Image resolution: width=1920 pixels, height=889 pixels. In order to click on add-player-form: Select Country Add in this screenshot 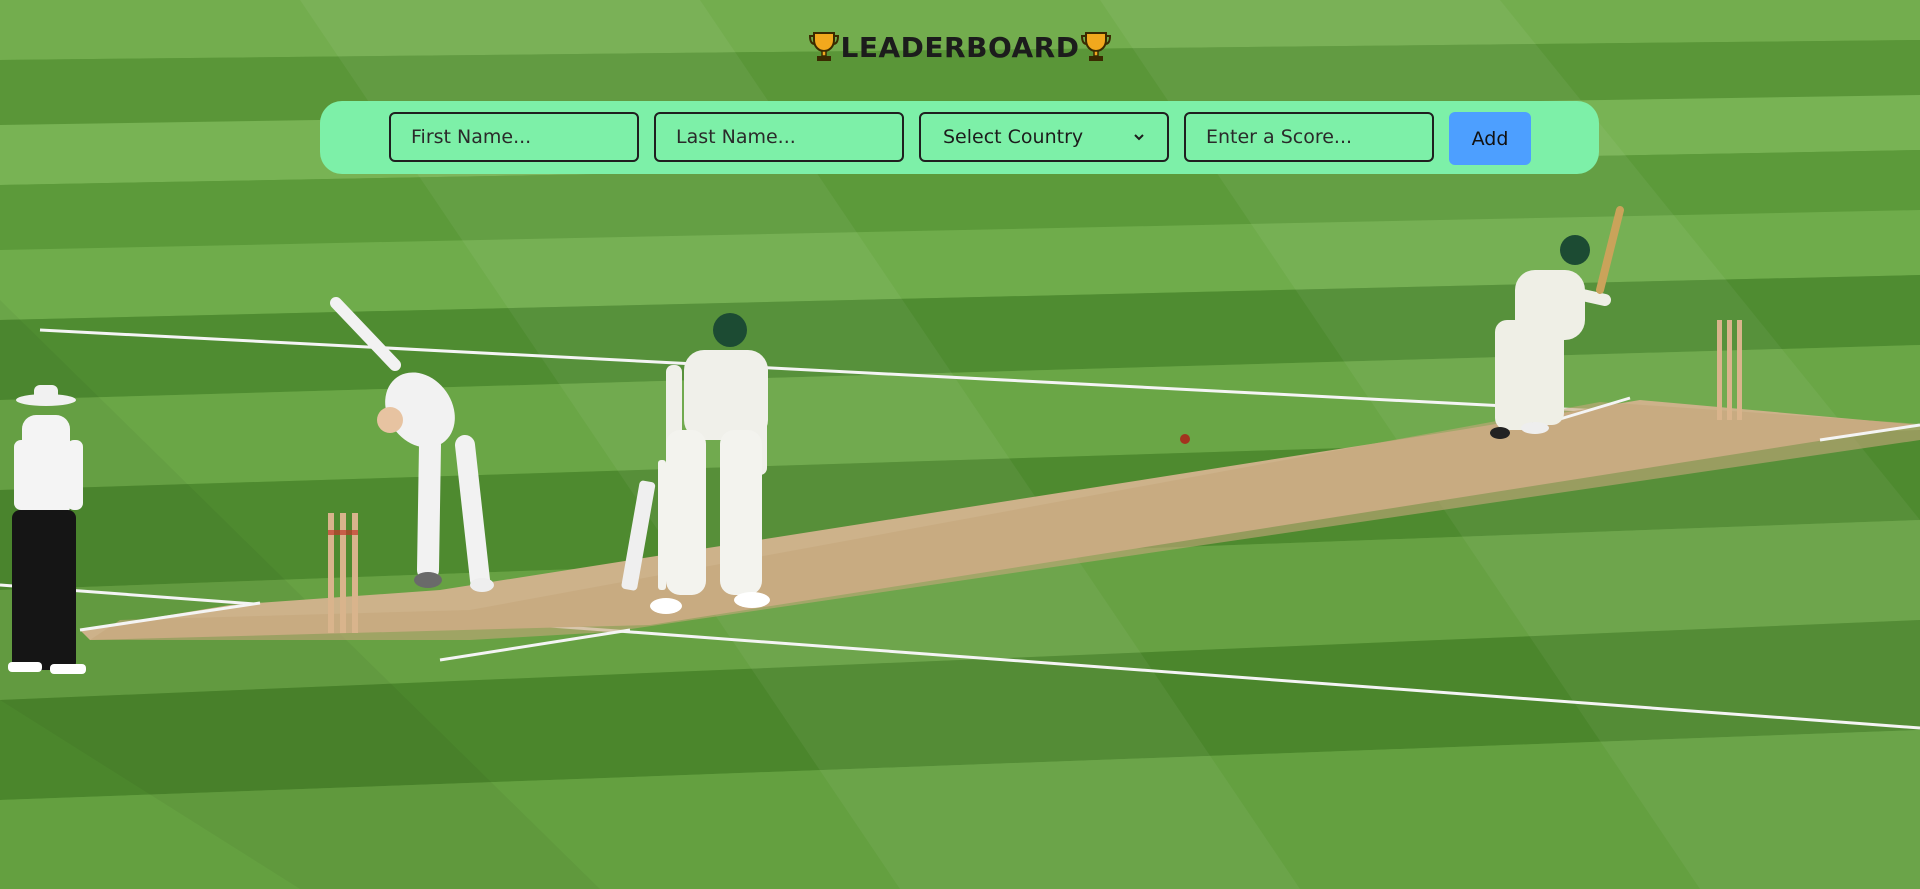, I will do `click(959, 137)`.